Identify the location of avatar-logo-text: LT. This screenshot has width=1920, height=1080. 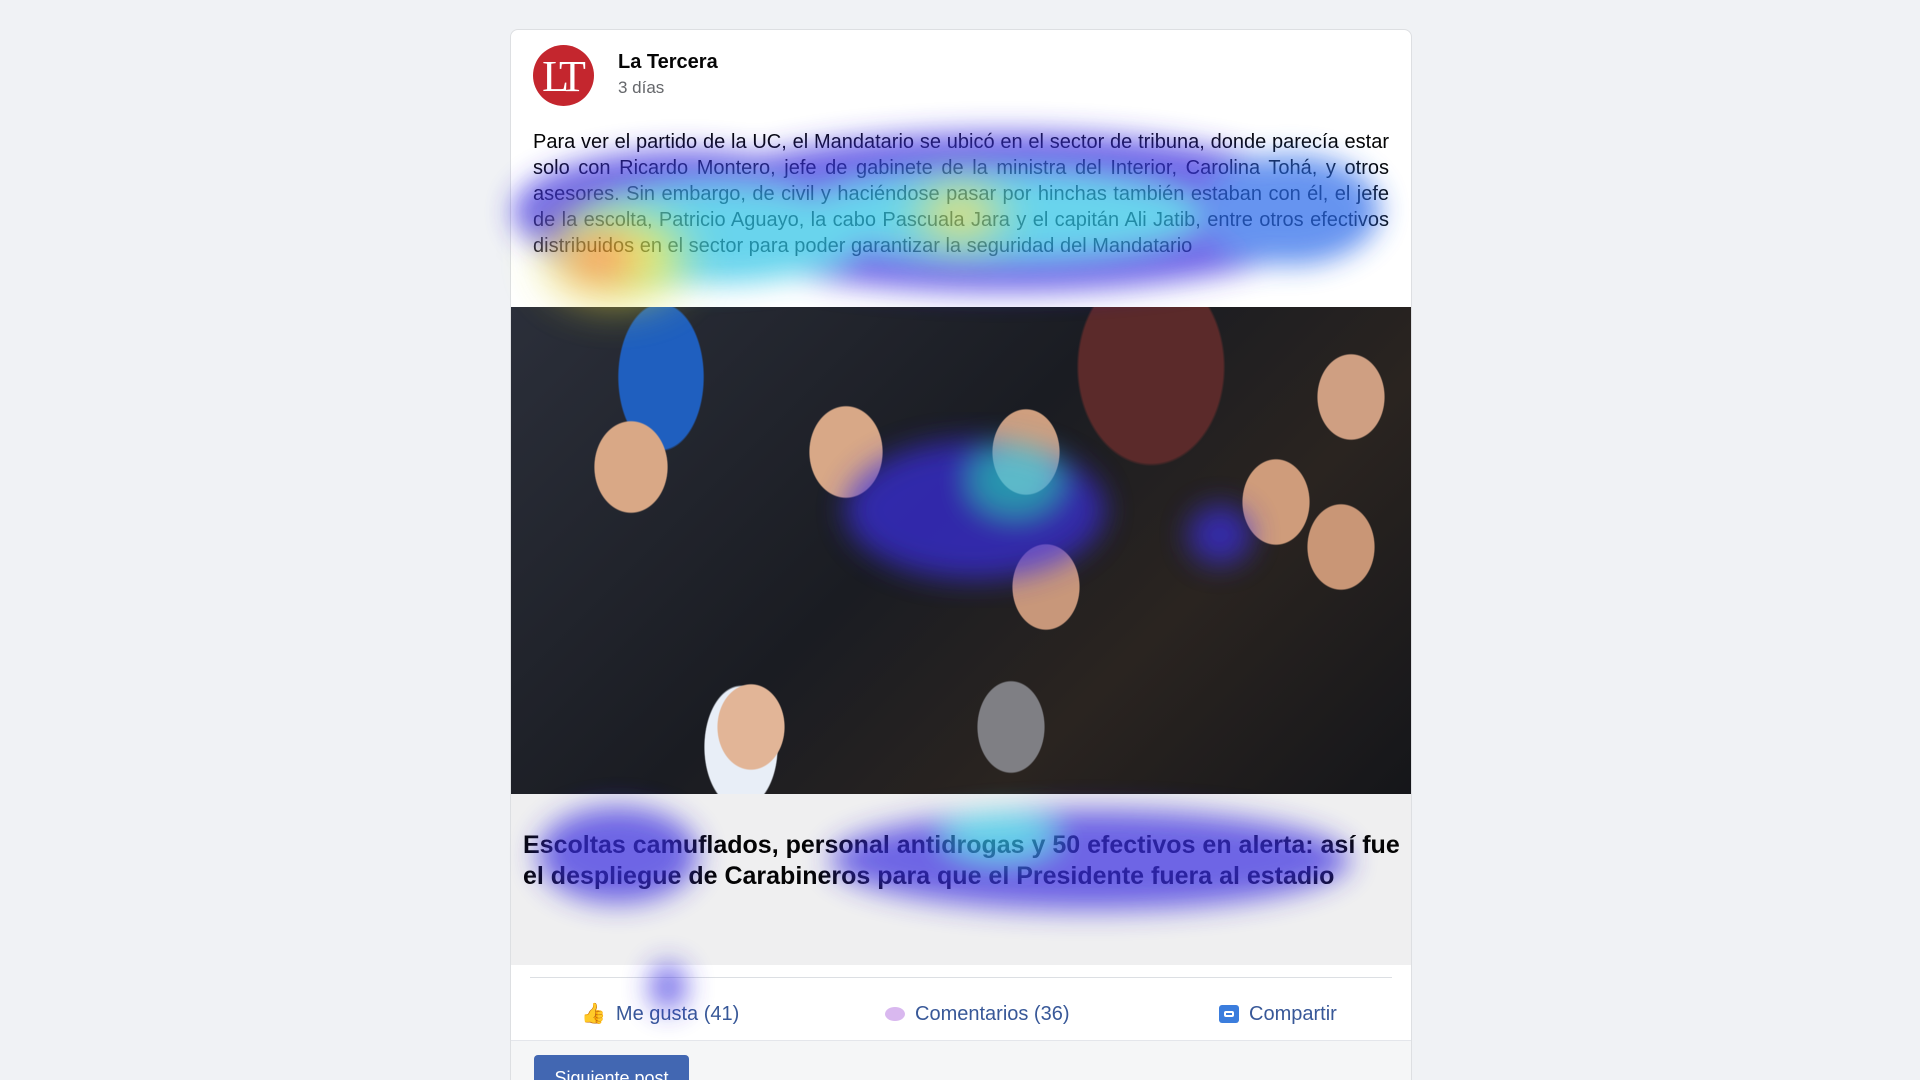
(564, 76).